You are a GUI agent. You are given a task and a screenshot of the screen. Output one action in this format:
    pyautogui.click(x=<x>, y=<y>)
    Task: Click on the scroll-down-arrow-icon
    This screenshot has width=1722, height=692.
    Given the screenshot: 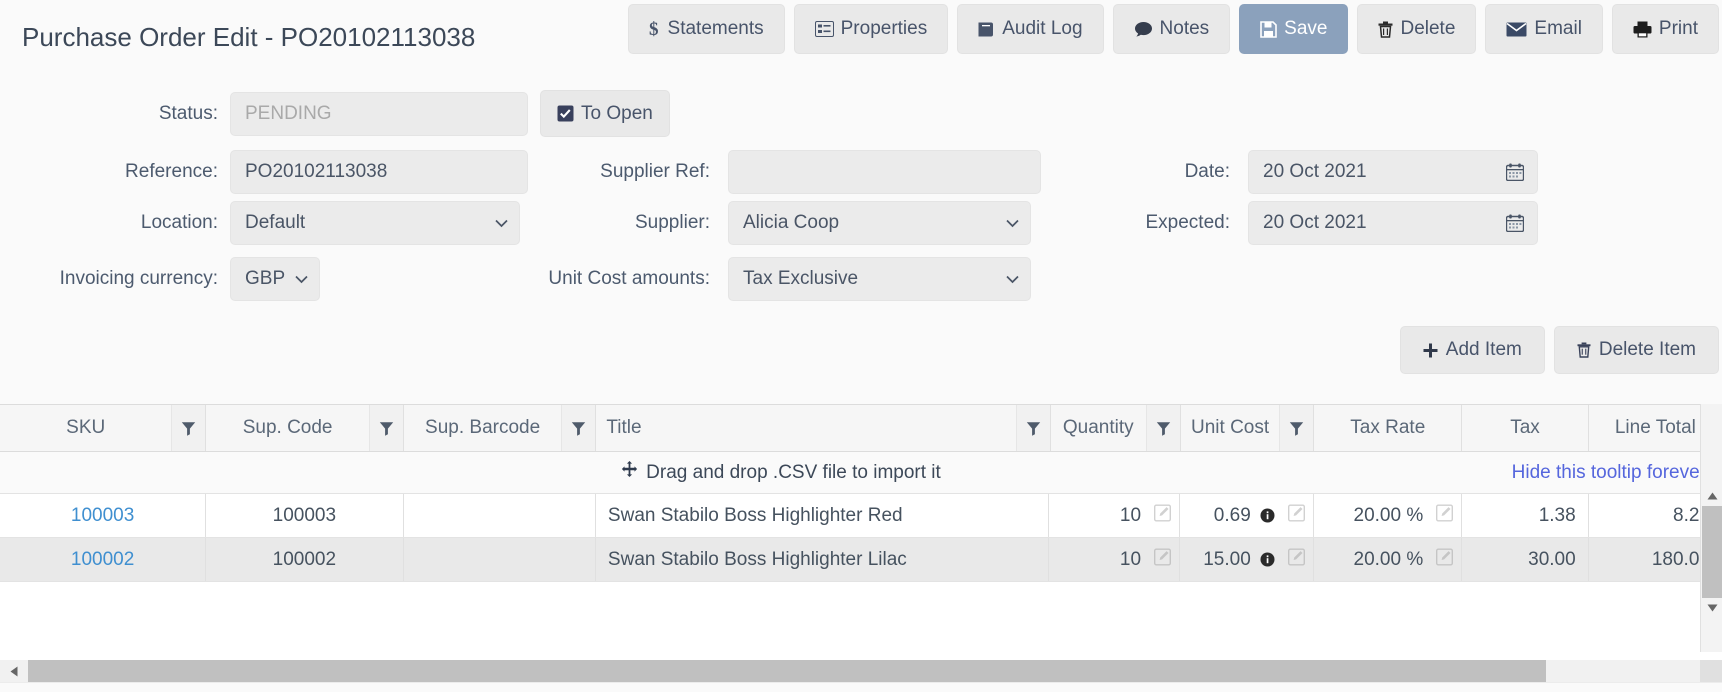 What is the action you would take?
    pyautogui.click(x=1711, y=608)
    